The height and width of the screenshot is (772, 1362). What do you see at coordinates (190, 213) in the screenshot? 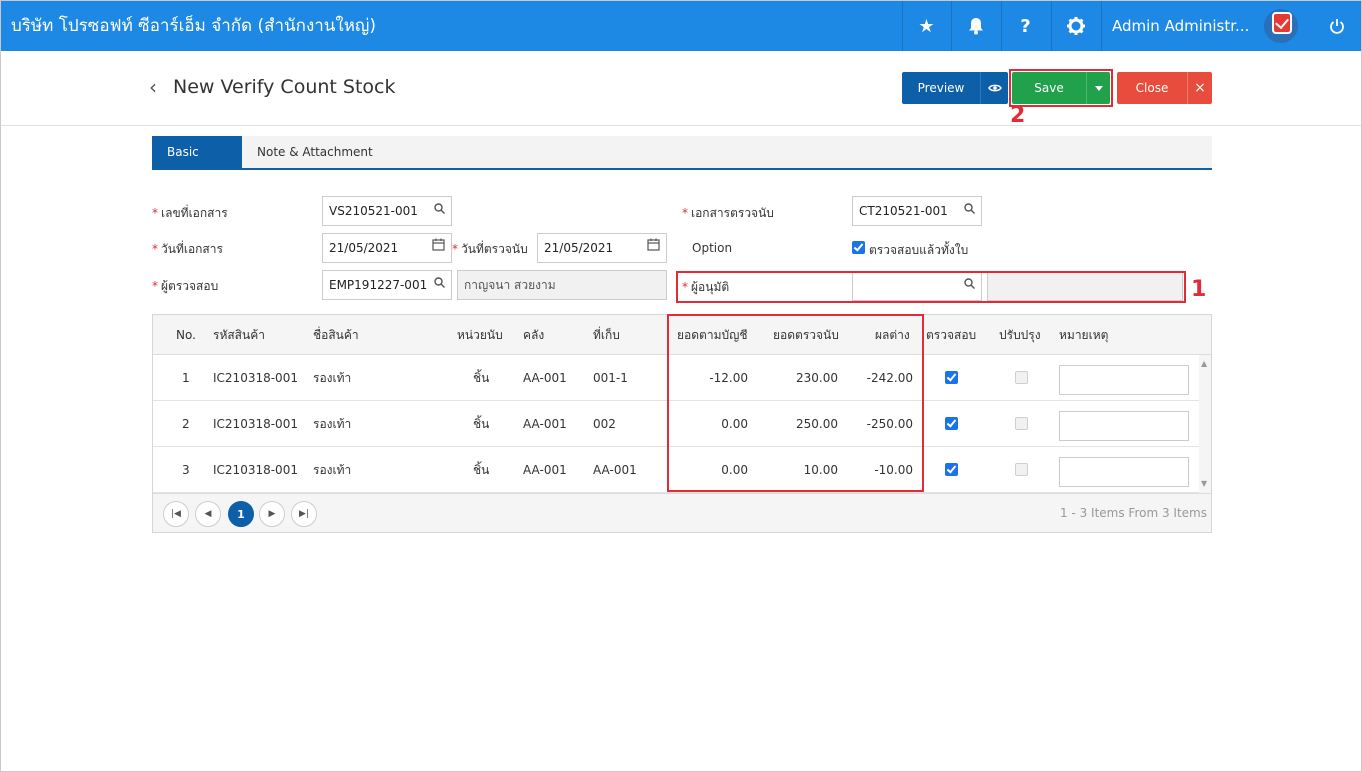
I see `doc-no-label: * เลขที่เอกสาร` at bounding box center [190, 213].